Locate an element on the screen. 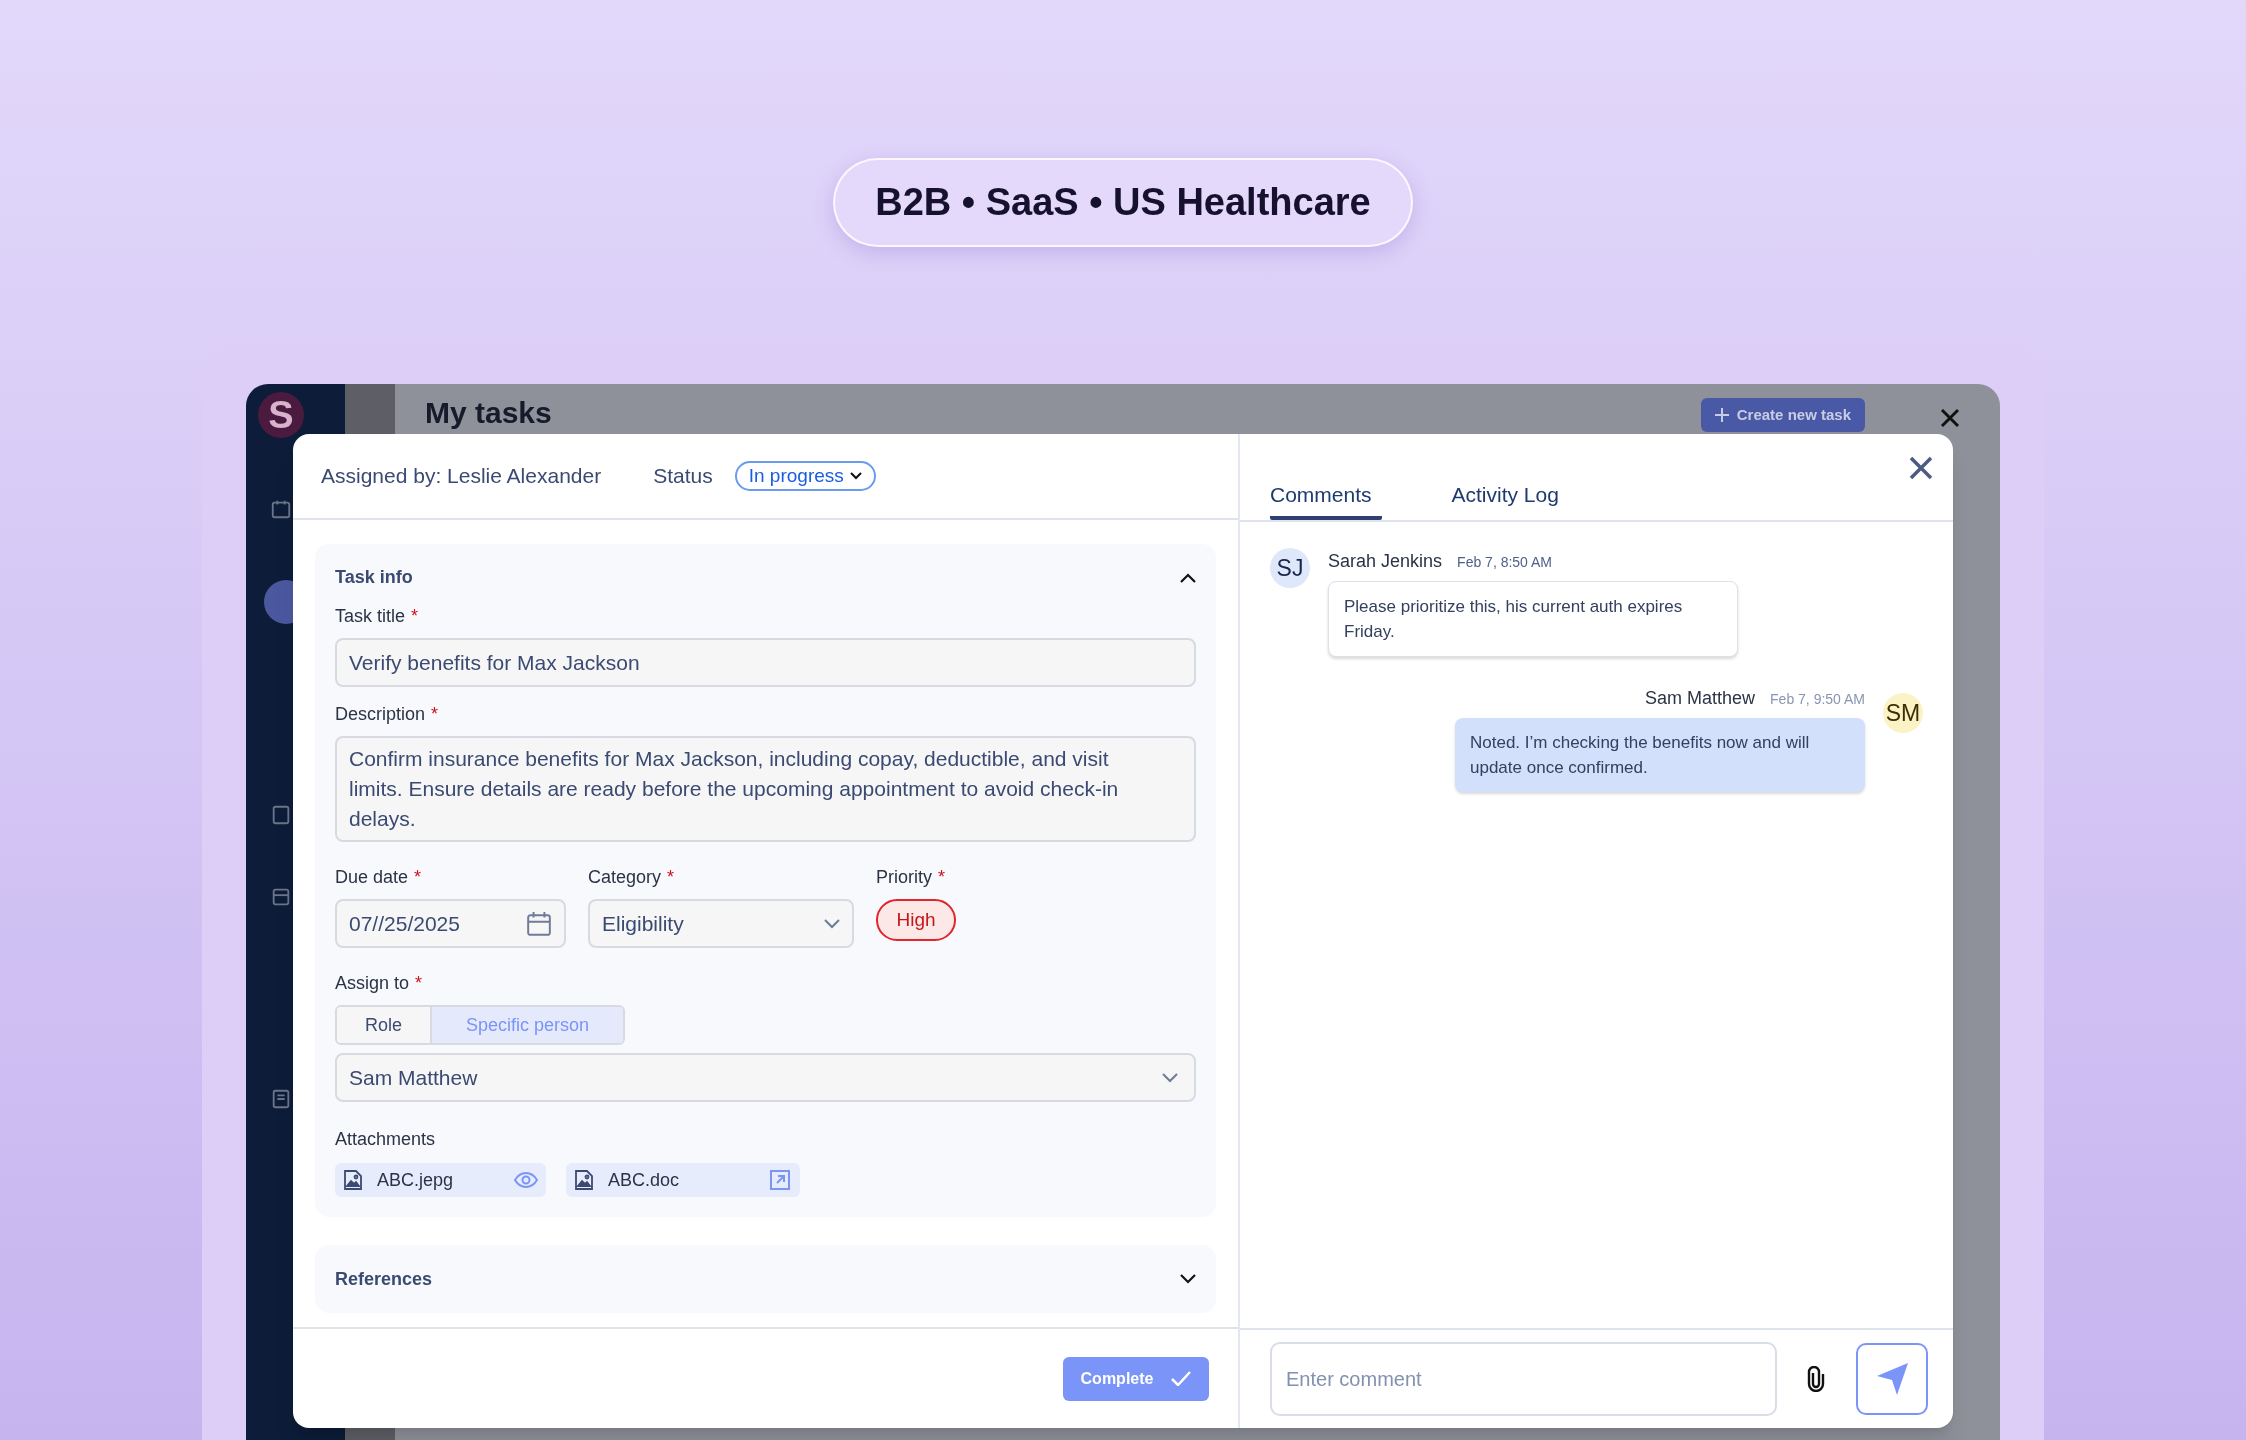 Image resolution: width=2246 pixels, height=1440 pixels. assign-type-option: Role is located at coordinates (383, 1025).